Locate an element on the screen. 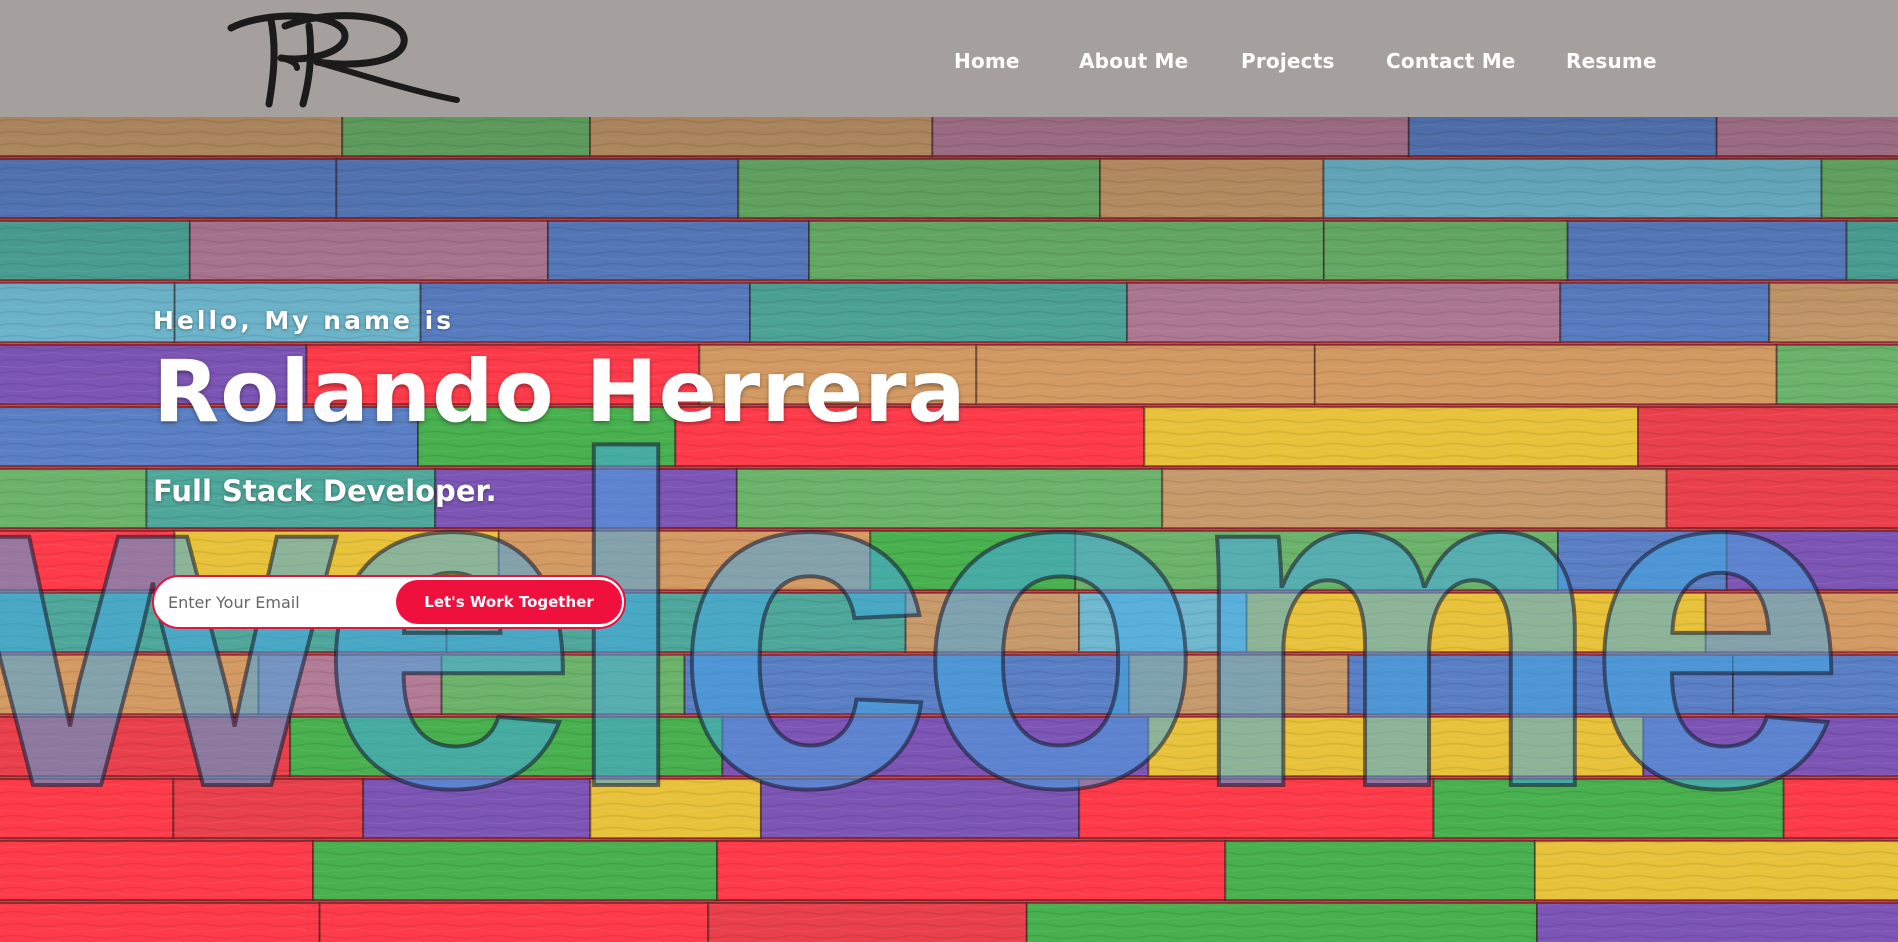 The image size is (1898, 942). nav-about-me: About Me is located at coordinates (1133, 61).